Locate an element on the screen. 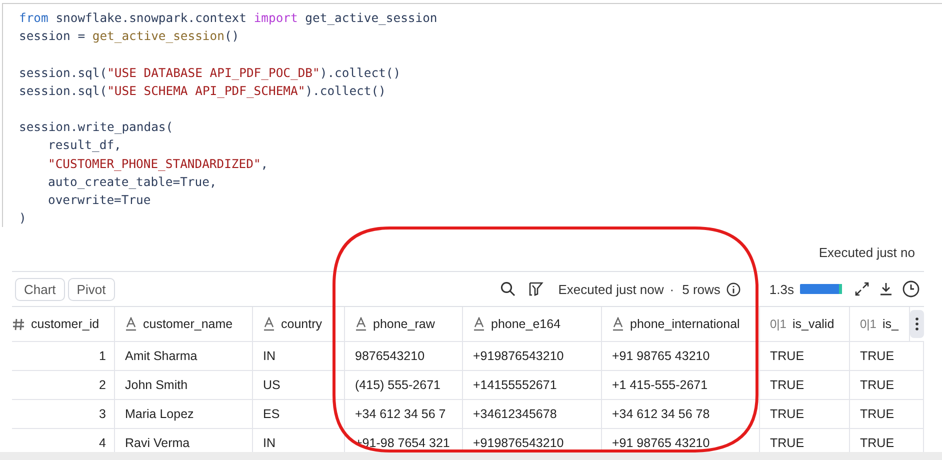  table-cell: Ravi Verma is located at coordinates (157, 443).